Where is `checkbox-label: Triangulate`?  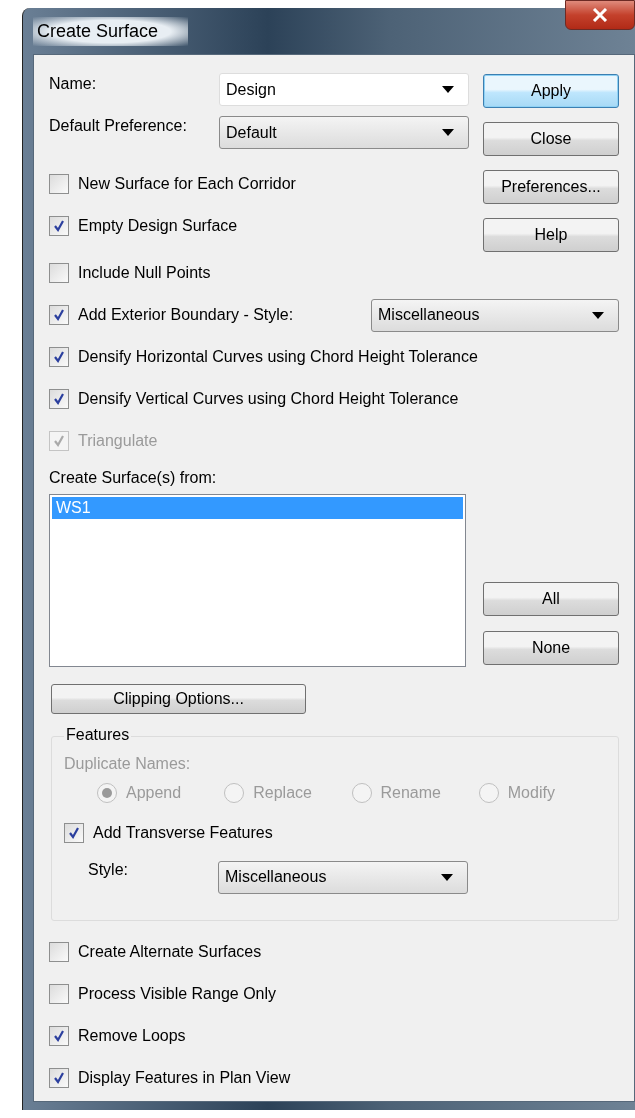 checkbox-label: Triangulate is located at coordinates (118, 441).